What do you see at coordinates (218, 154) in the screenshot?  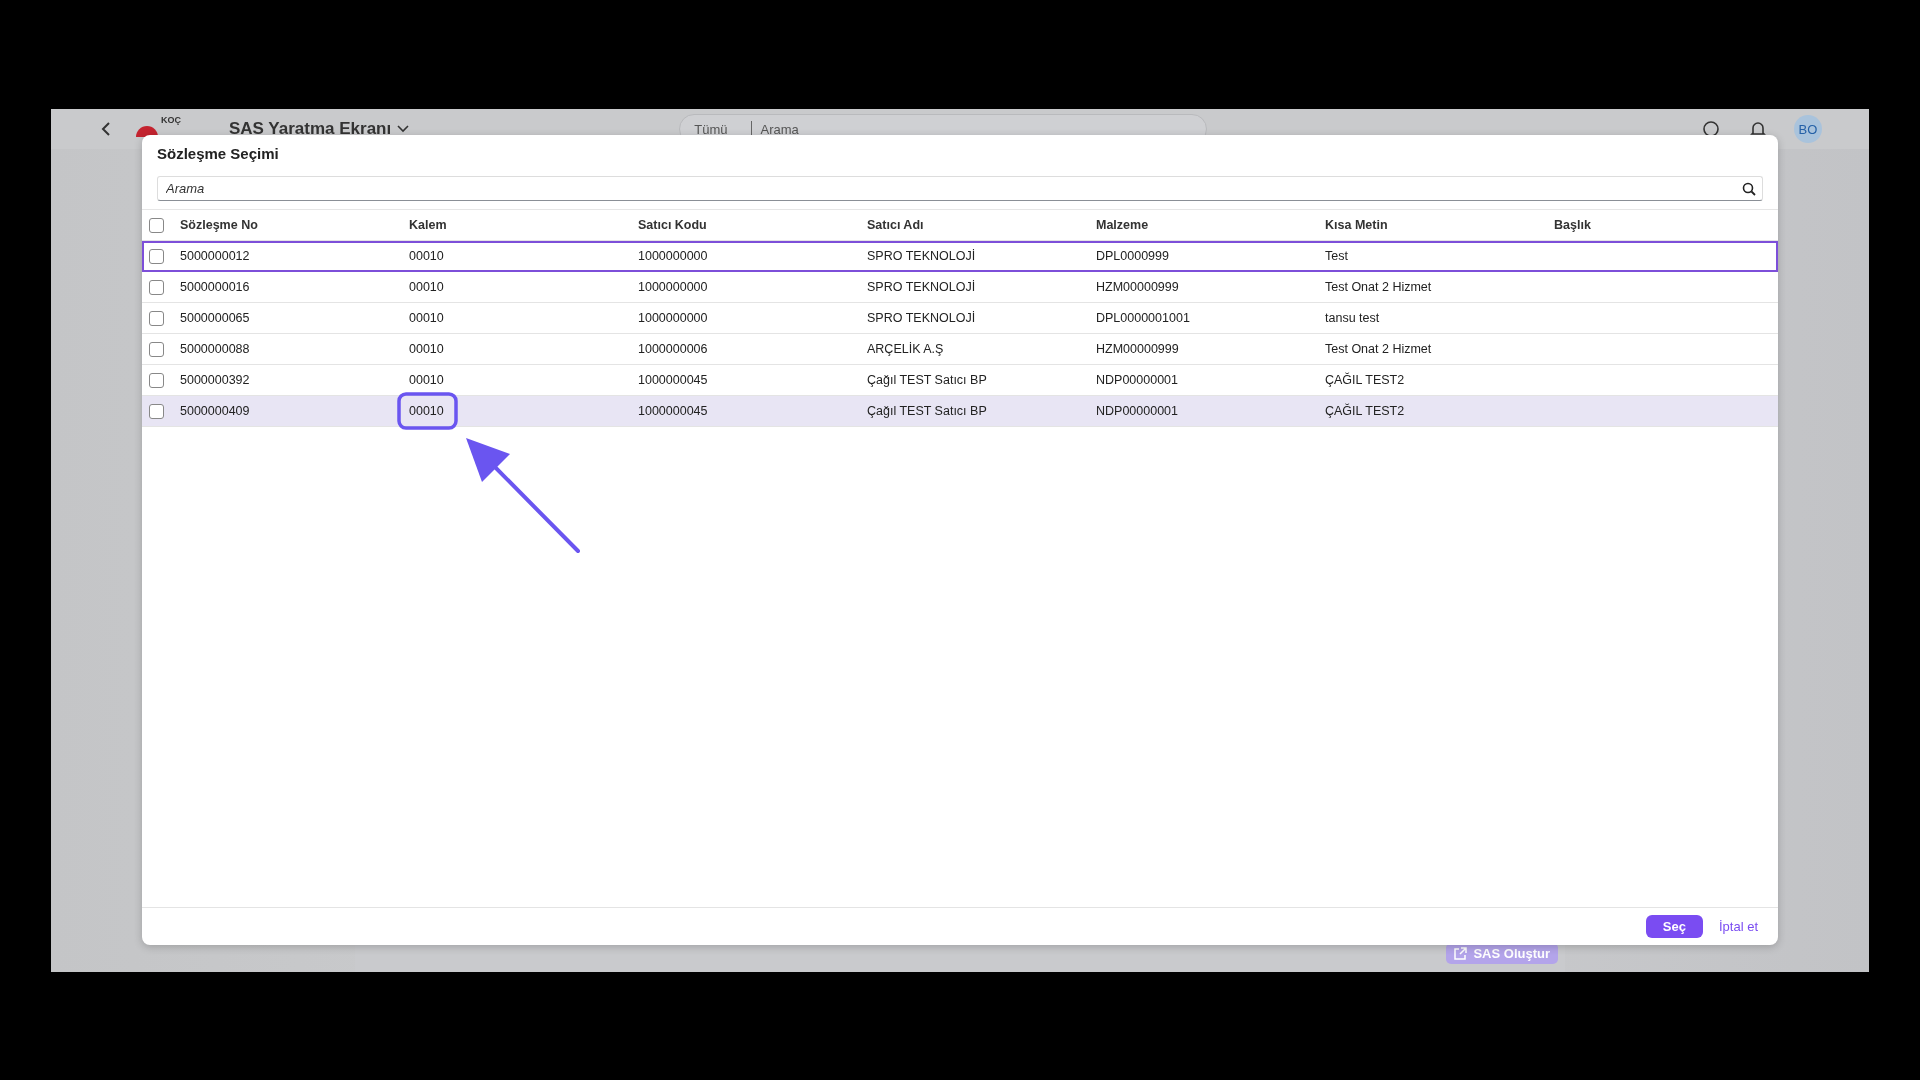 I see `dialog-title: Sözleşme Seçimi` at bounding box center [218, 154].